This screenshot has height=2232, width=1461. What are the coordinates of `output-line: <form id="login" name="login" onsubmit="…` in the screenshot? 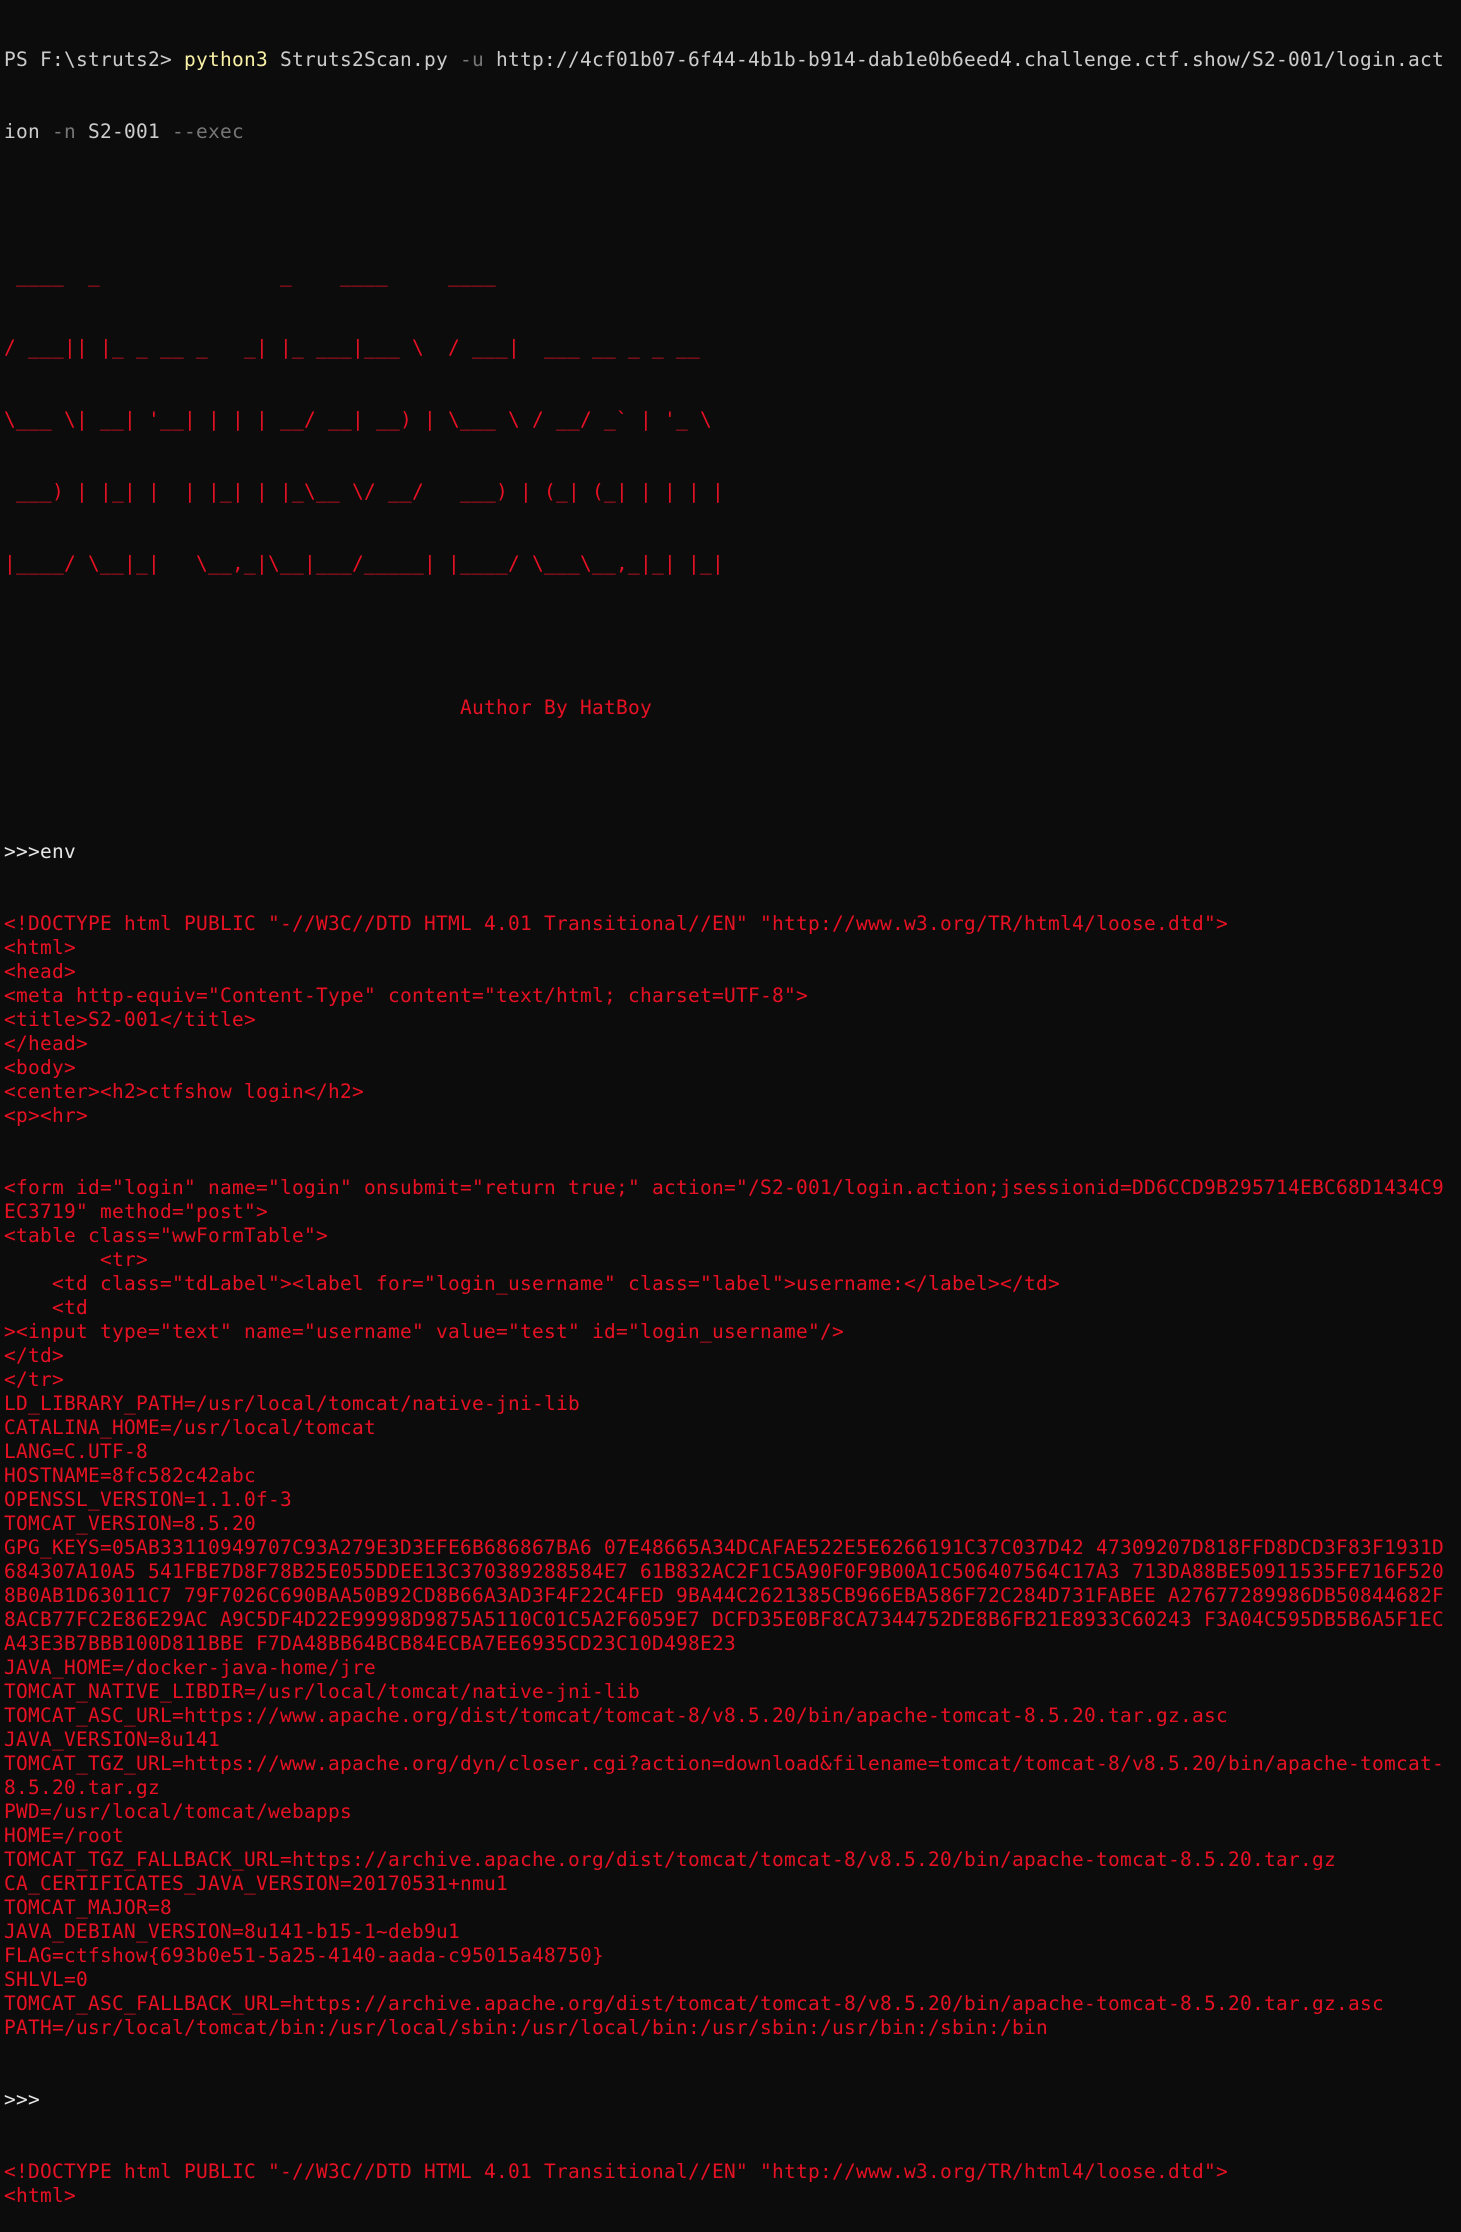 It's located at (724, 1187).